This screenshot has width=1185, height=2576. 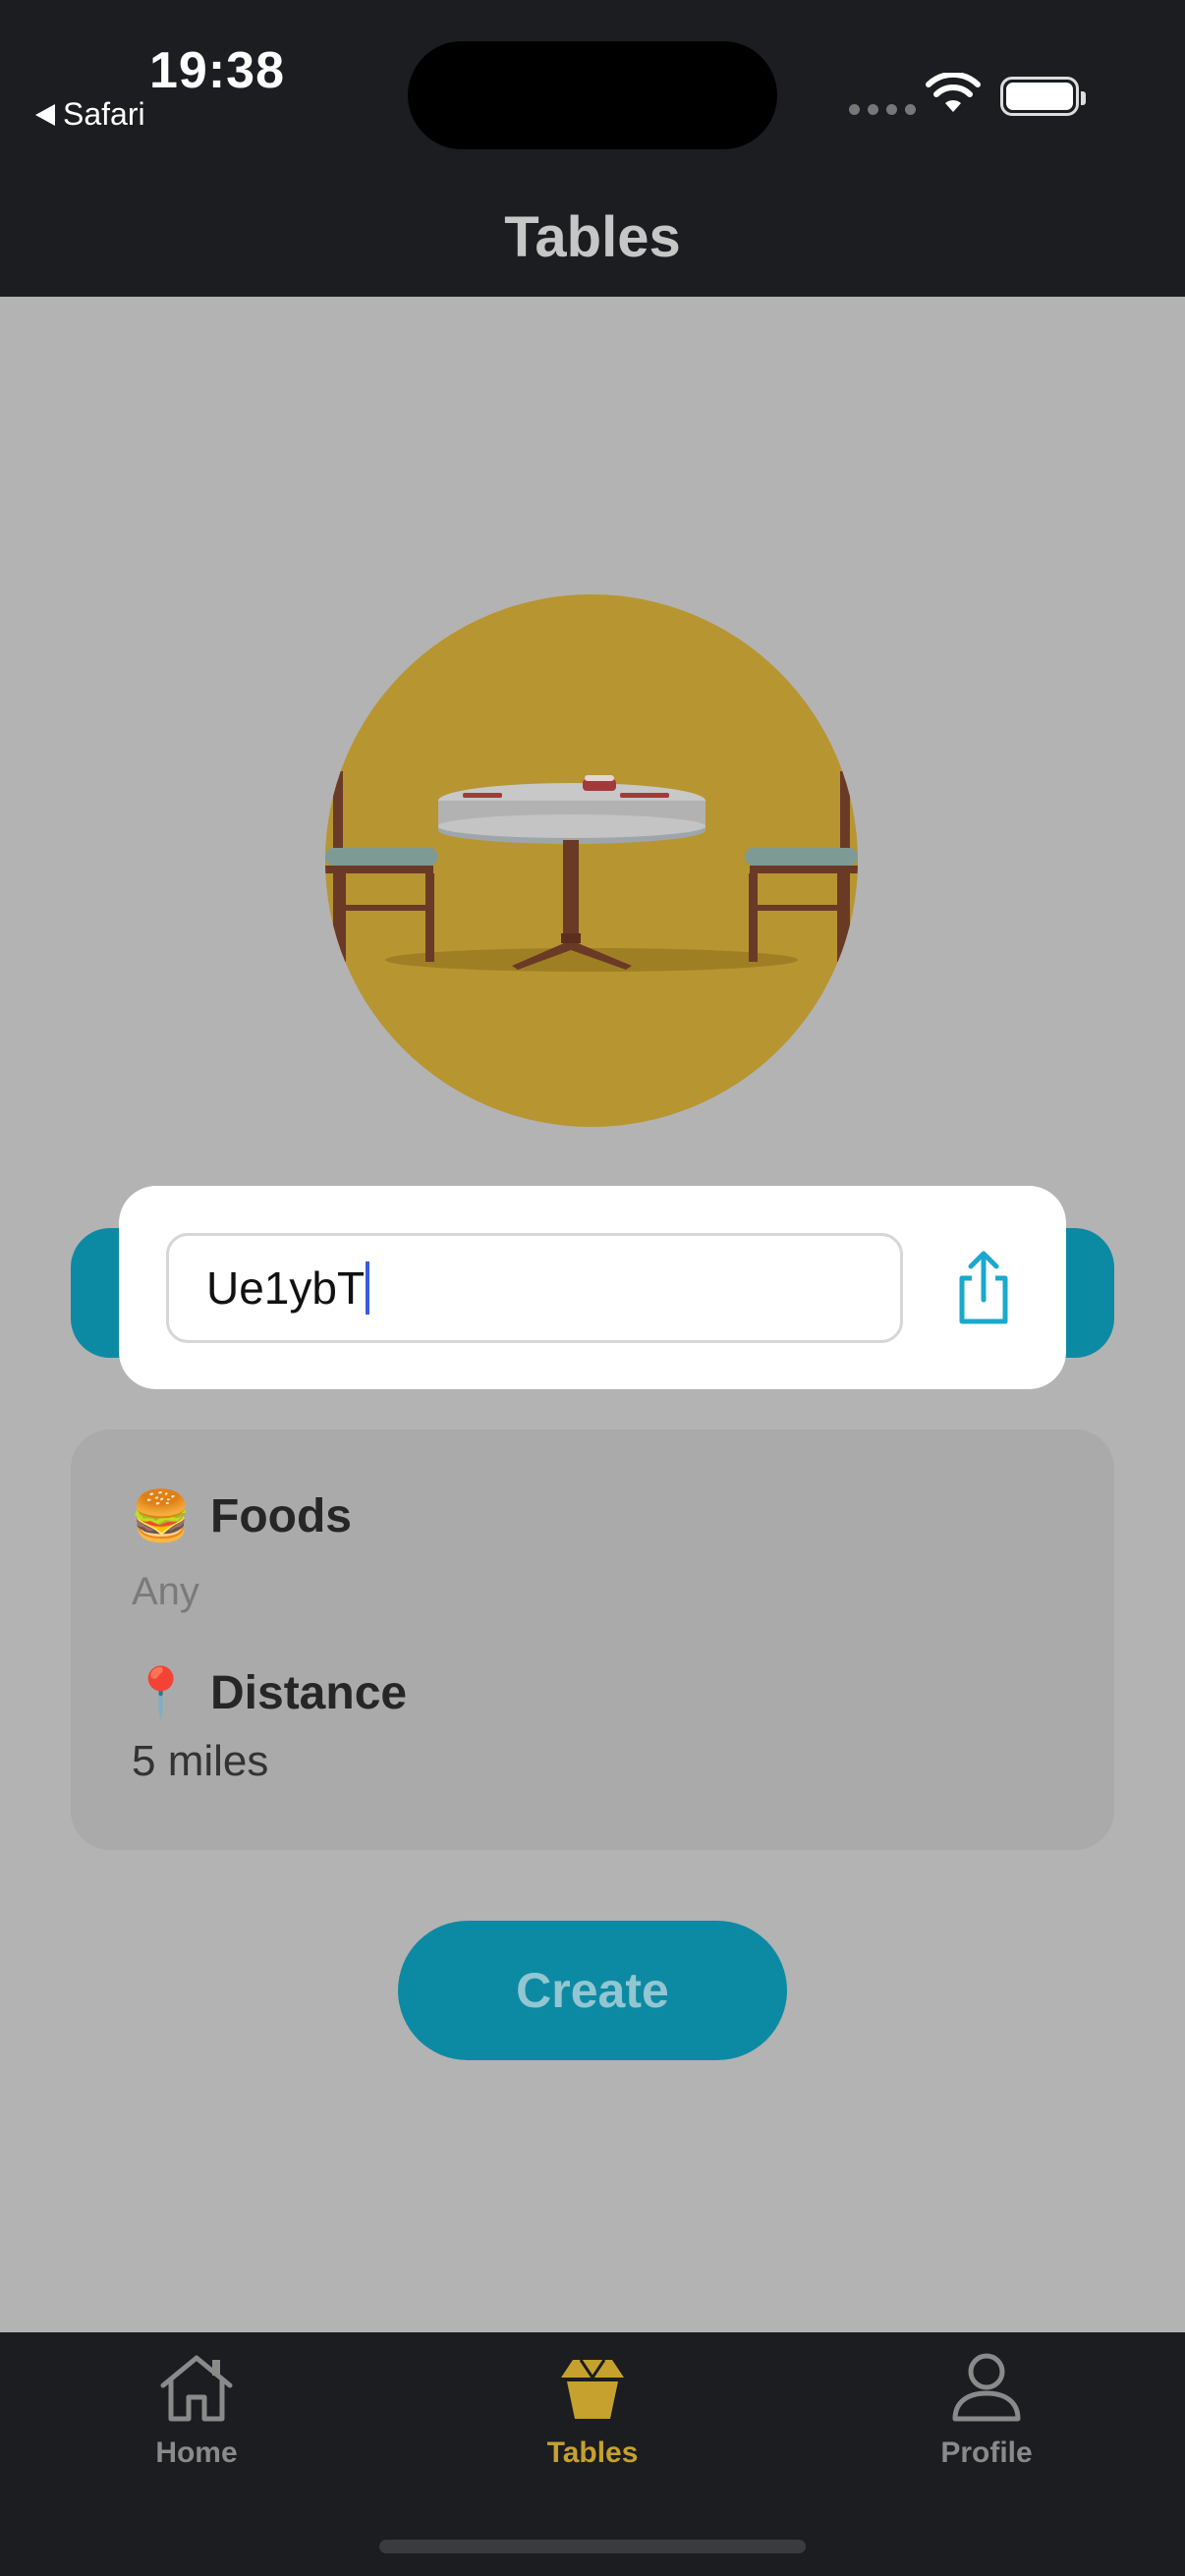 I want to click on foods-row: 🍔 Foods, so click(x=241, y=1515).